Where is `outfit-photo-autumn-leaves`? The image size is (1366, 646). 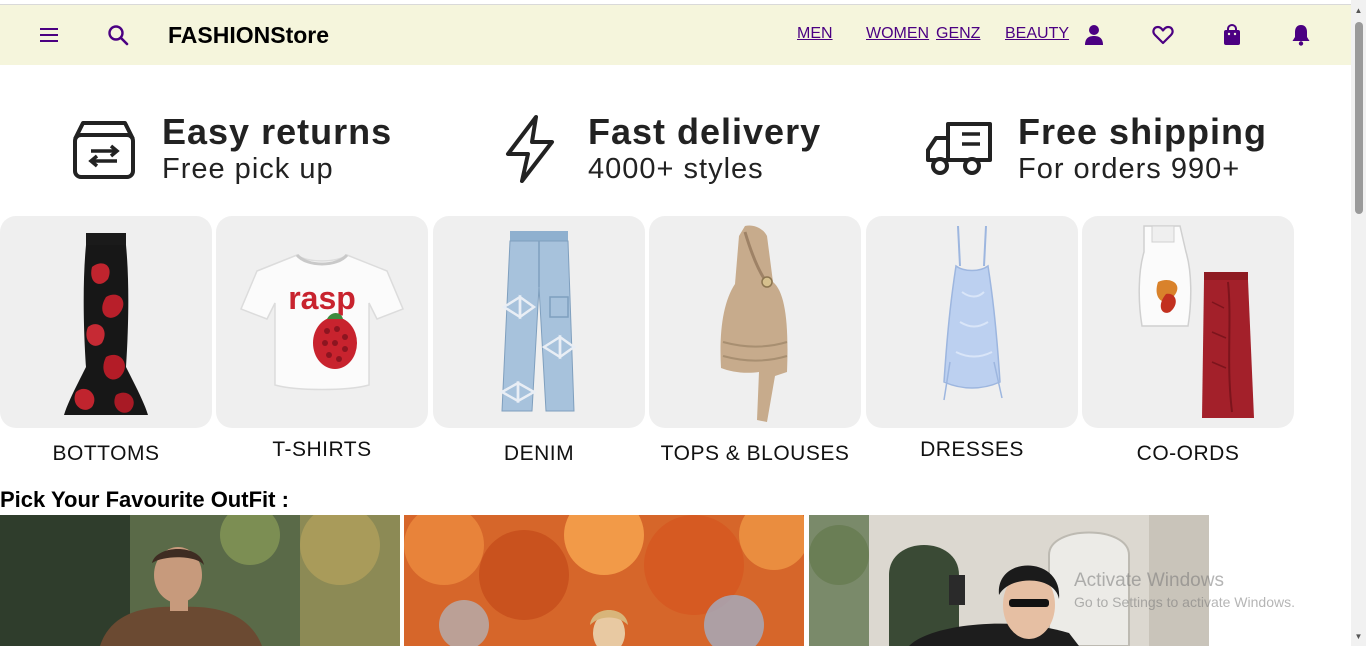 outfit-photo-autumn-leaves is located at coordinates (604, 580).